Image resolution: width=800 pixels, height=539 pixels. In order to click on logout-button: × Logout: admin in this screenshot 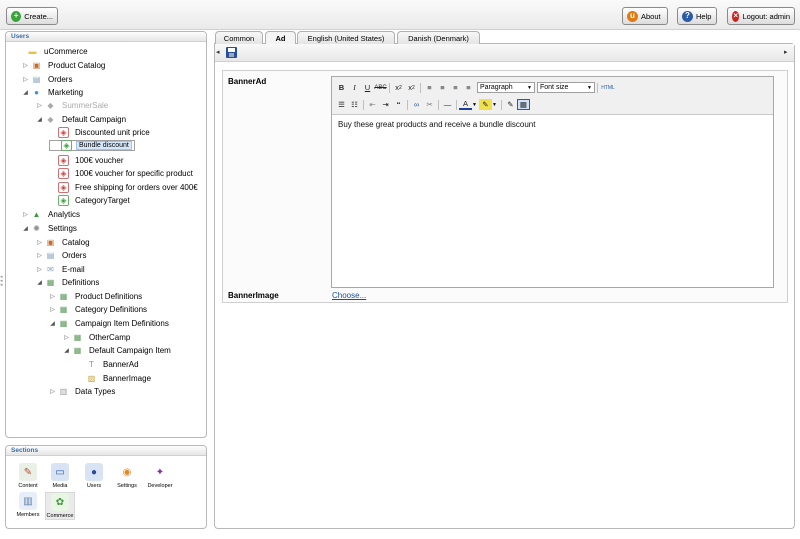, I will do `click(761, 16)`.